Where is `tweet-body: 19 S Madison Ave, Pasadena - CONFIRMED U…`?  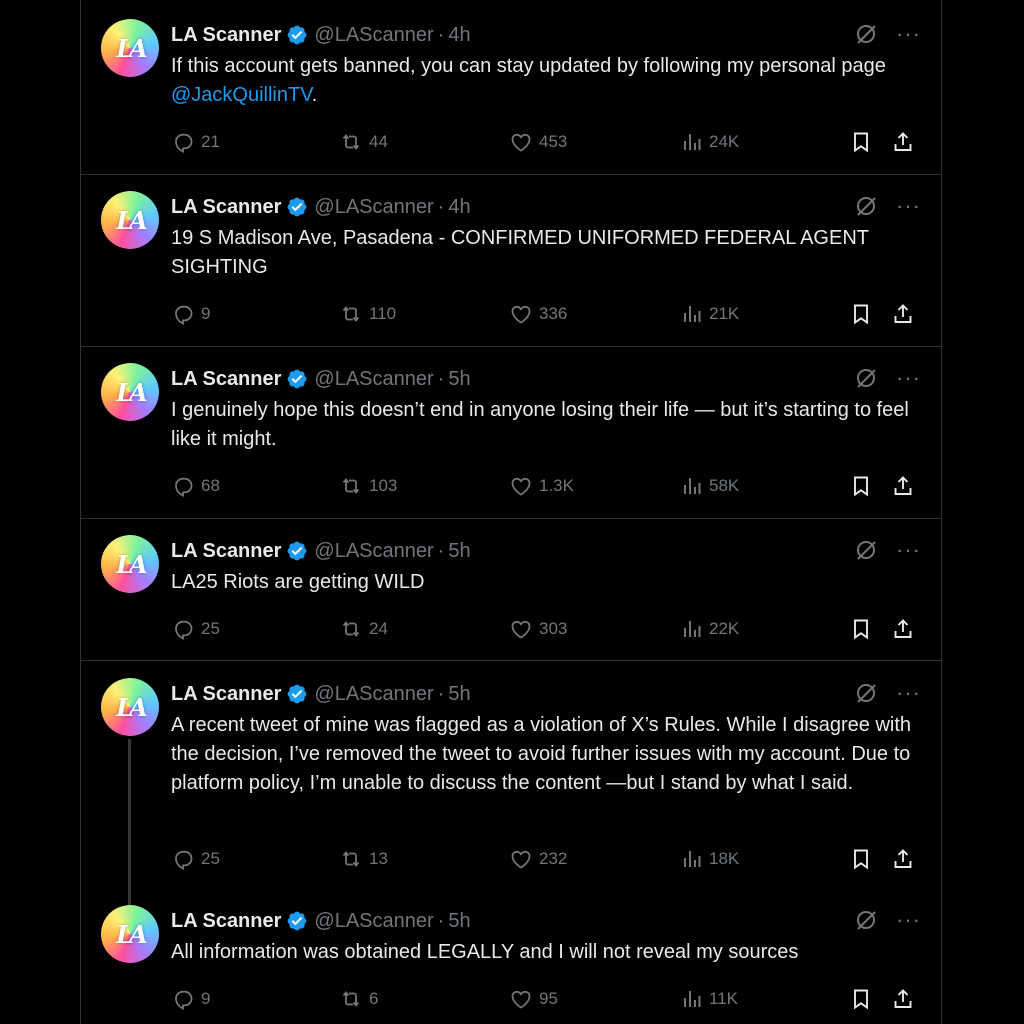
tweet-body: 19 S Madison Ave, Pasadena - CONFIRMED U… is located at coordinates (520, 252).